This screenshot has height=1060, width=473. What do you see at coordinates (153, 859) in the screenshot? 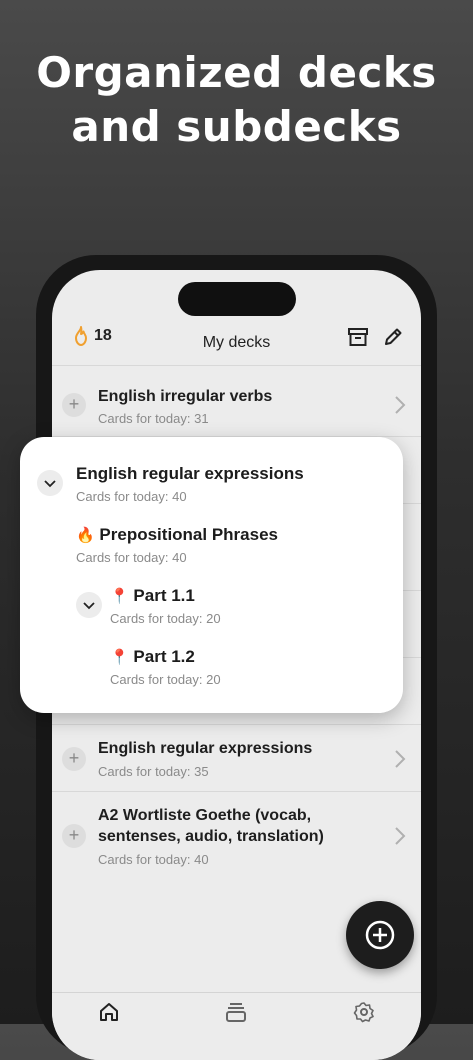
I see `deck-cards-today: Cards for today: 40` at bounding box center [153, 859].